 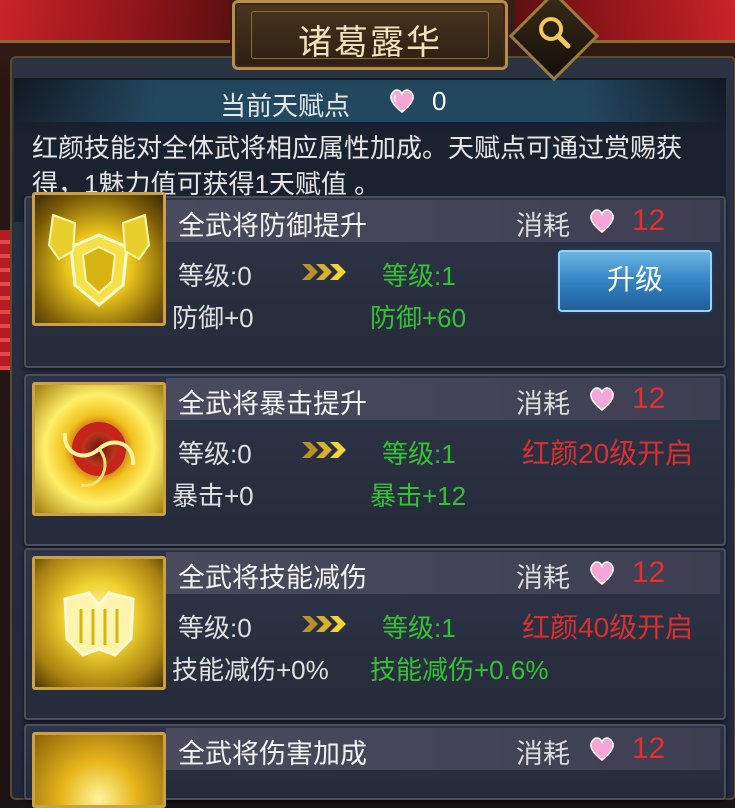 What do you see at coordinates (370, 43) in the screenshot?
I see `page-title: 诸葛露华` at bounding box center [370, 43].